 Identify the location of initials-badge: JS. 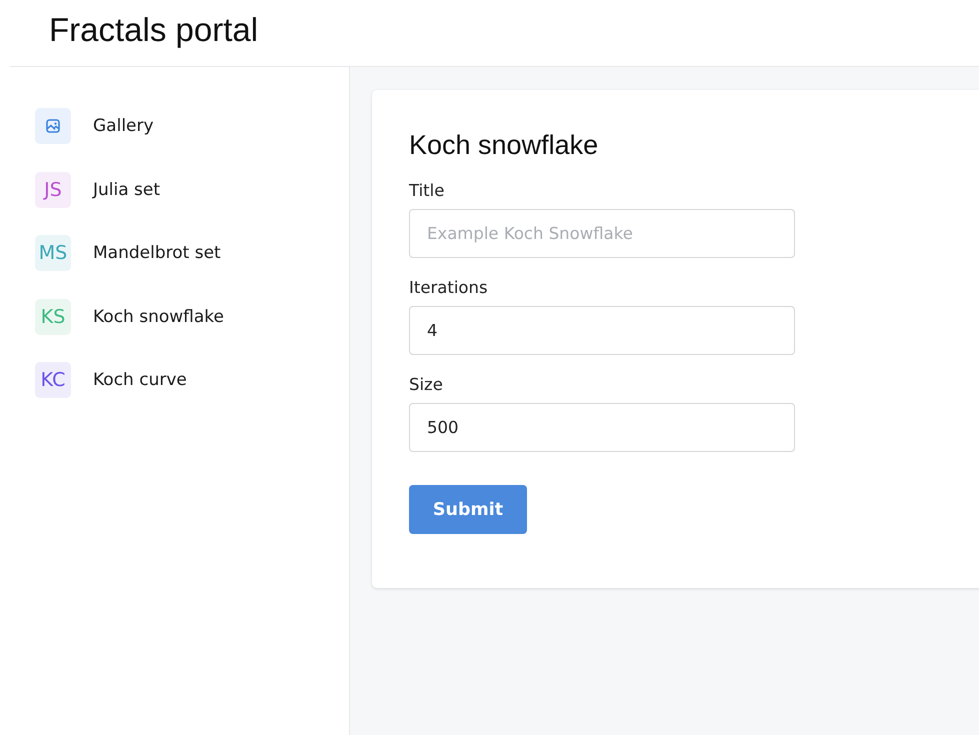
(53, 190).